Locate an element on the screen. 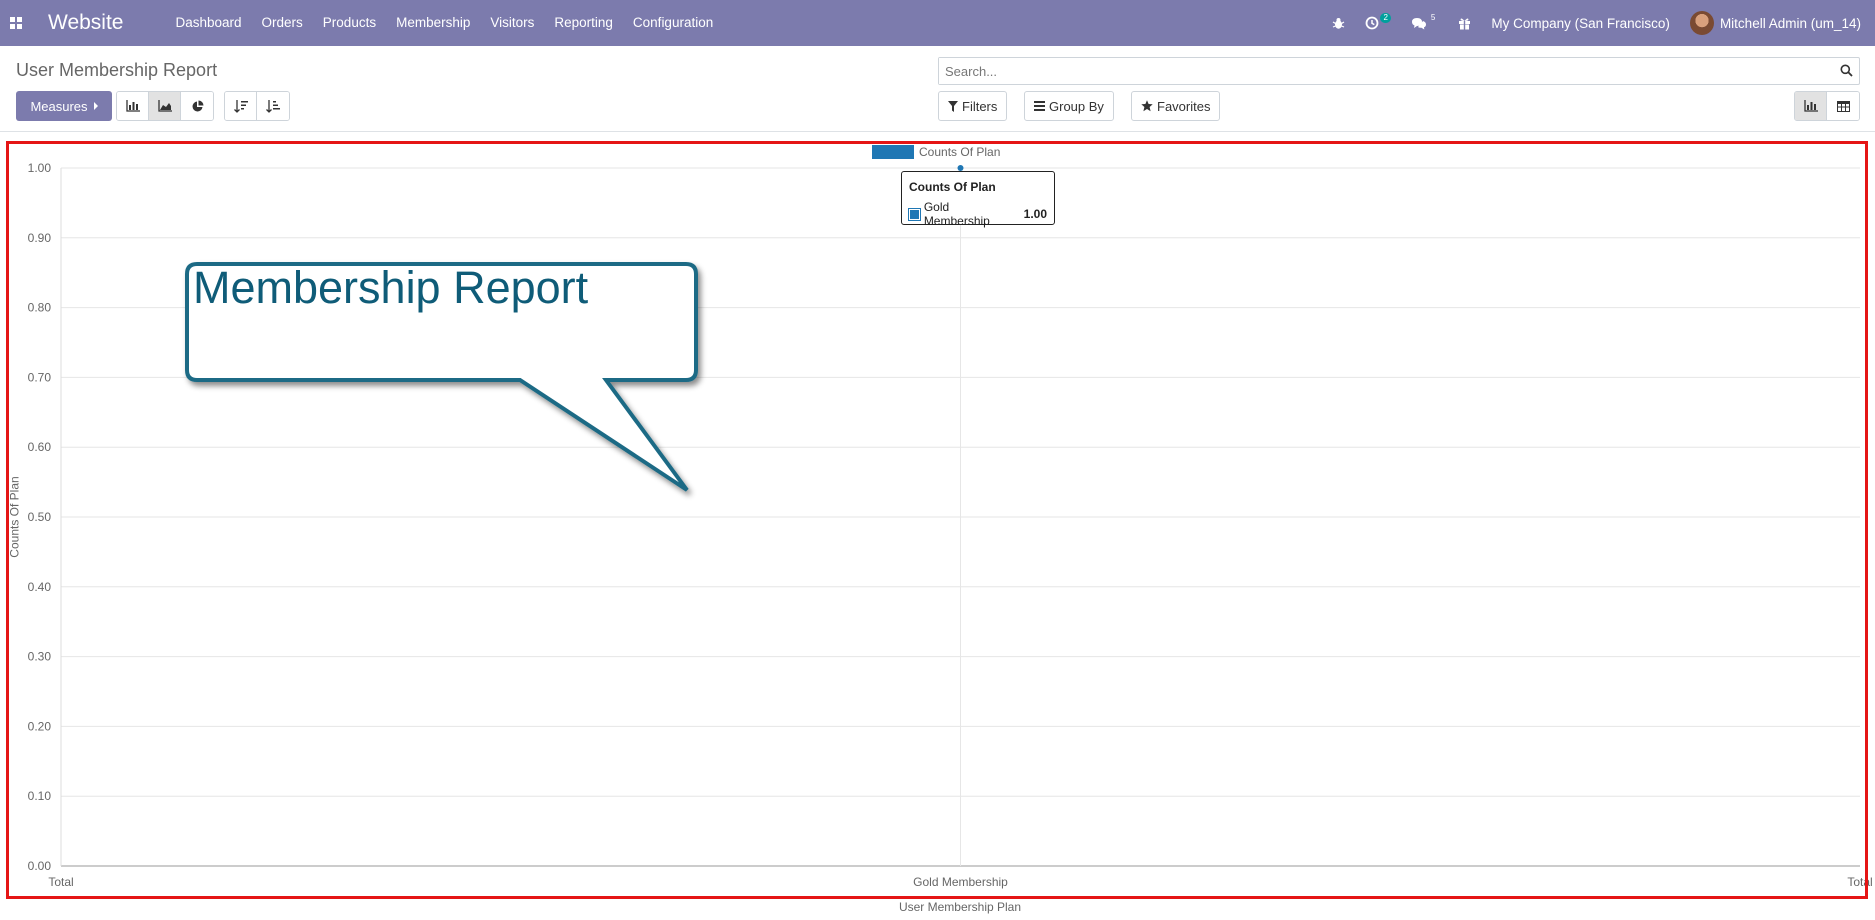 Image resolution: width=1875 pixels, height=920 pixels. tooltip-title: Counts Of Plan is located at coordinates (952, 187).